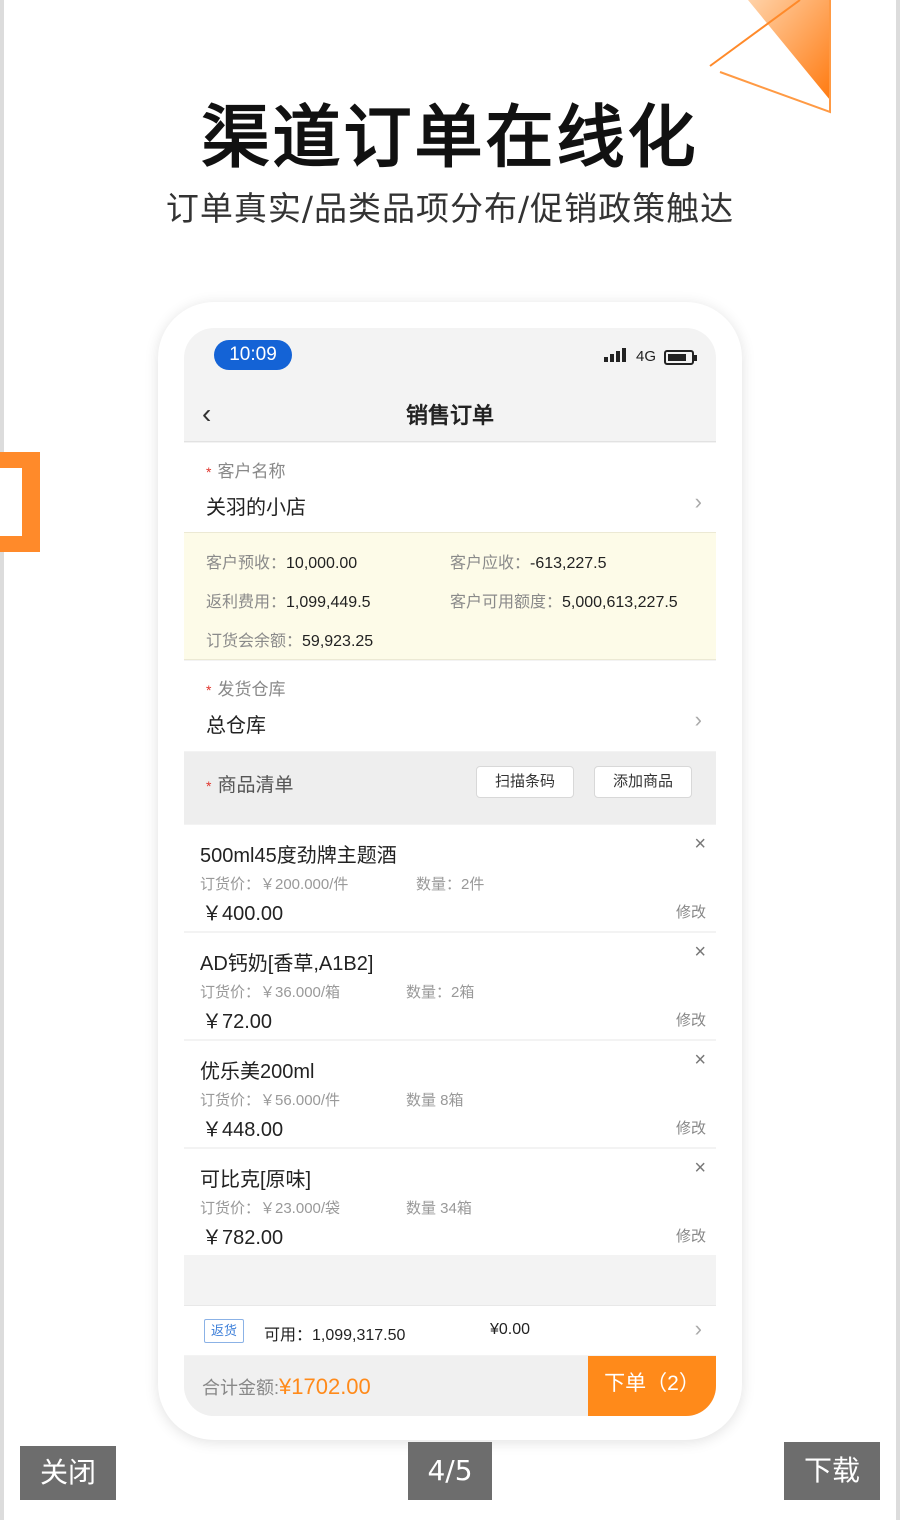  Describe the element at coordinates (246, 563) in the screenshot. I see `prepaid-label: 客户预收：` at that location.